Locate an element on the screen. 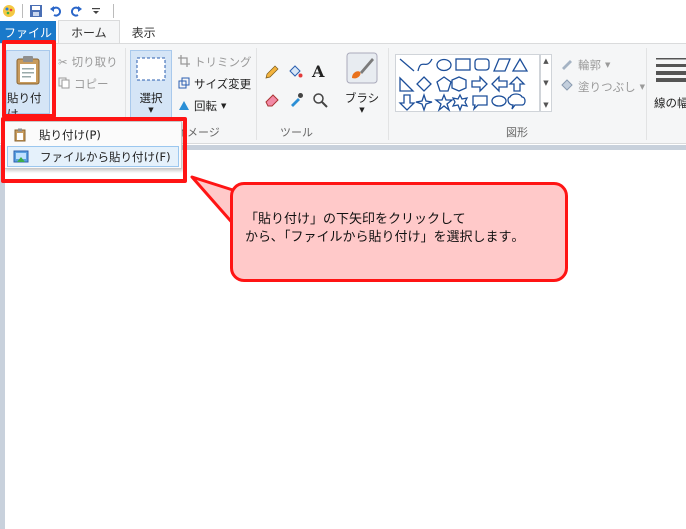  selection-rect-icon is located at coordinates (151, 70).